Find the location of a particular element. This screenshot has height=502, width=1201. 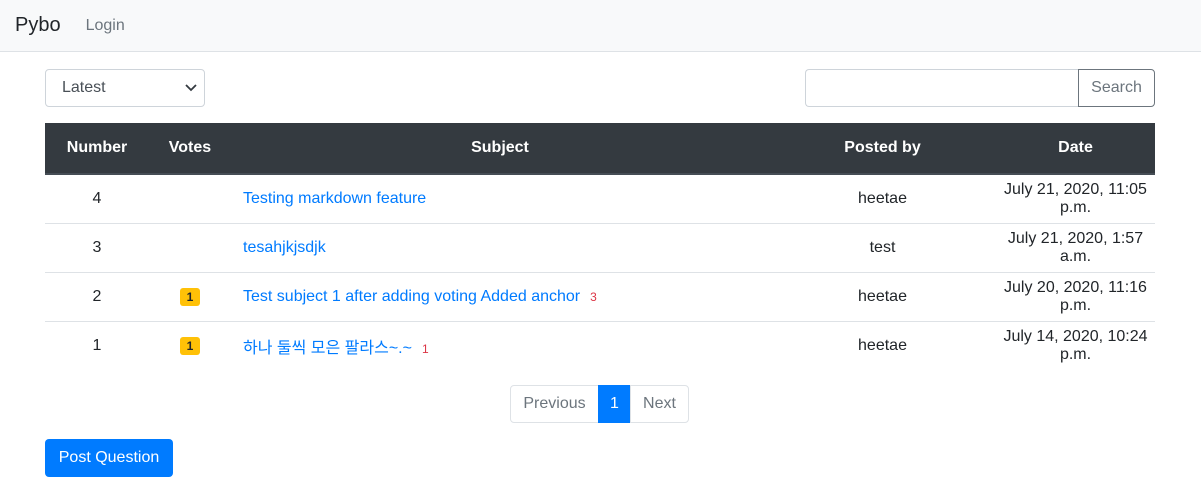

page-1-button: 1 is located at coordinates (614, 404).